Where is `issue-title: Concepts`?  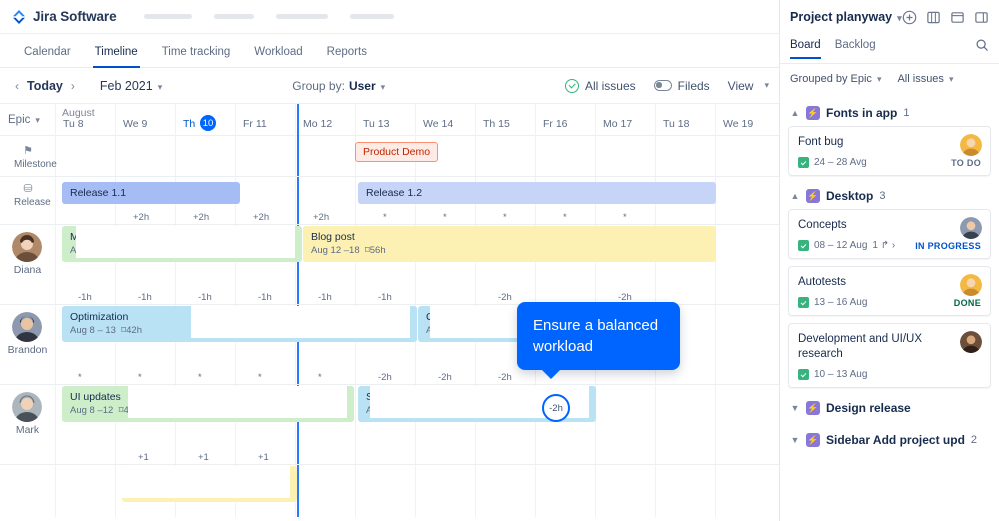 issue-title: Concepts is located at coordinates (822, 225).